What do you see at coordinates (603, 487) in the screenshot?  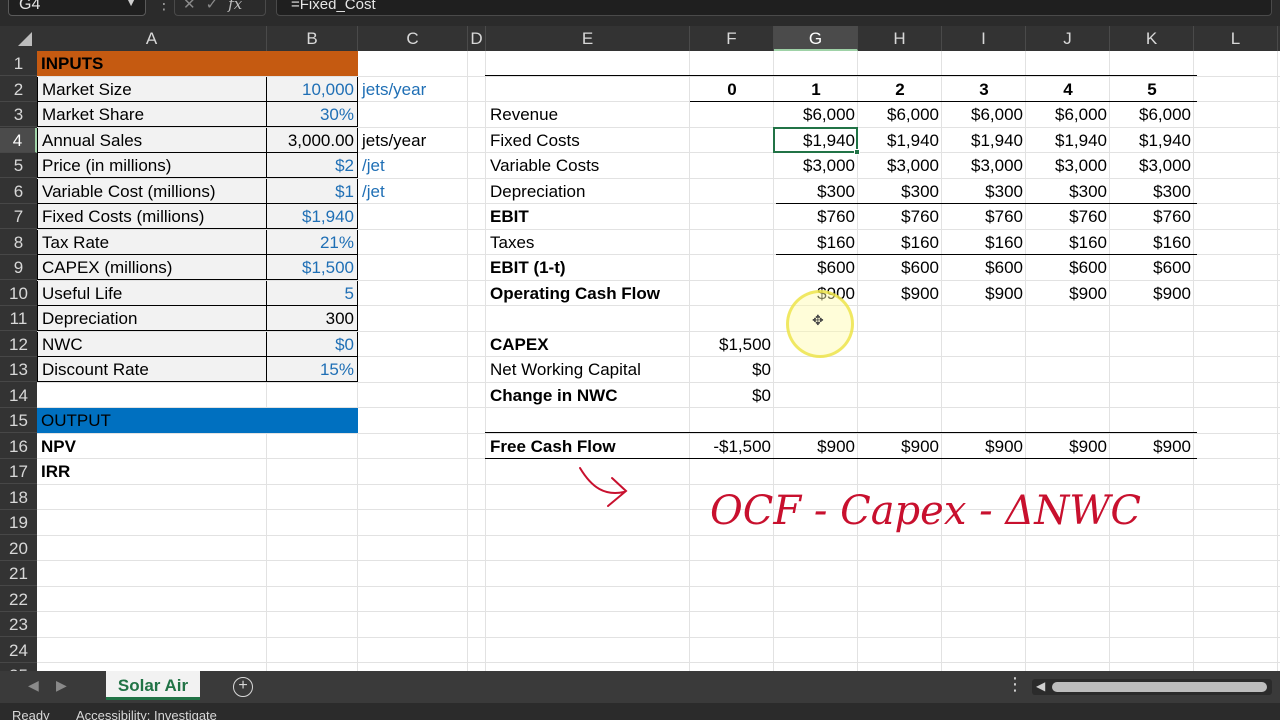 I see `handwritten-arrow` at bounding box center [603, 487].